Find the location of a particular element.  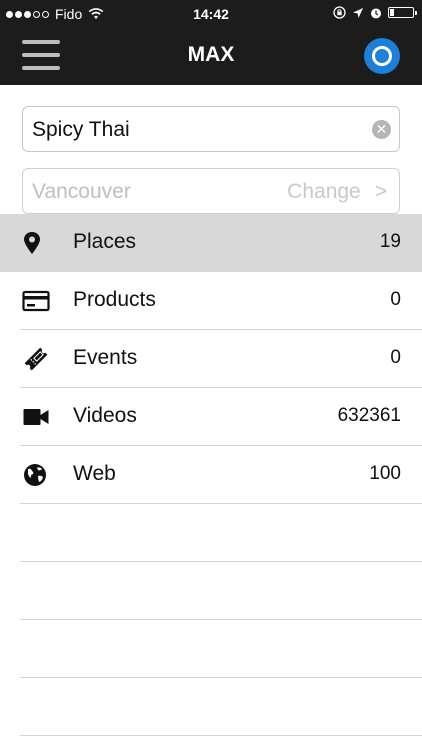

category-row-events: Events 0 is located at coordinates (211, 359).